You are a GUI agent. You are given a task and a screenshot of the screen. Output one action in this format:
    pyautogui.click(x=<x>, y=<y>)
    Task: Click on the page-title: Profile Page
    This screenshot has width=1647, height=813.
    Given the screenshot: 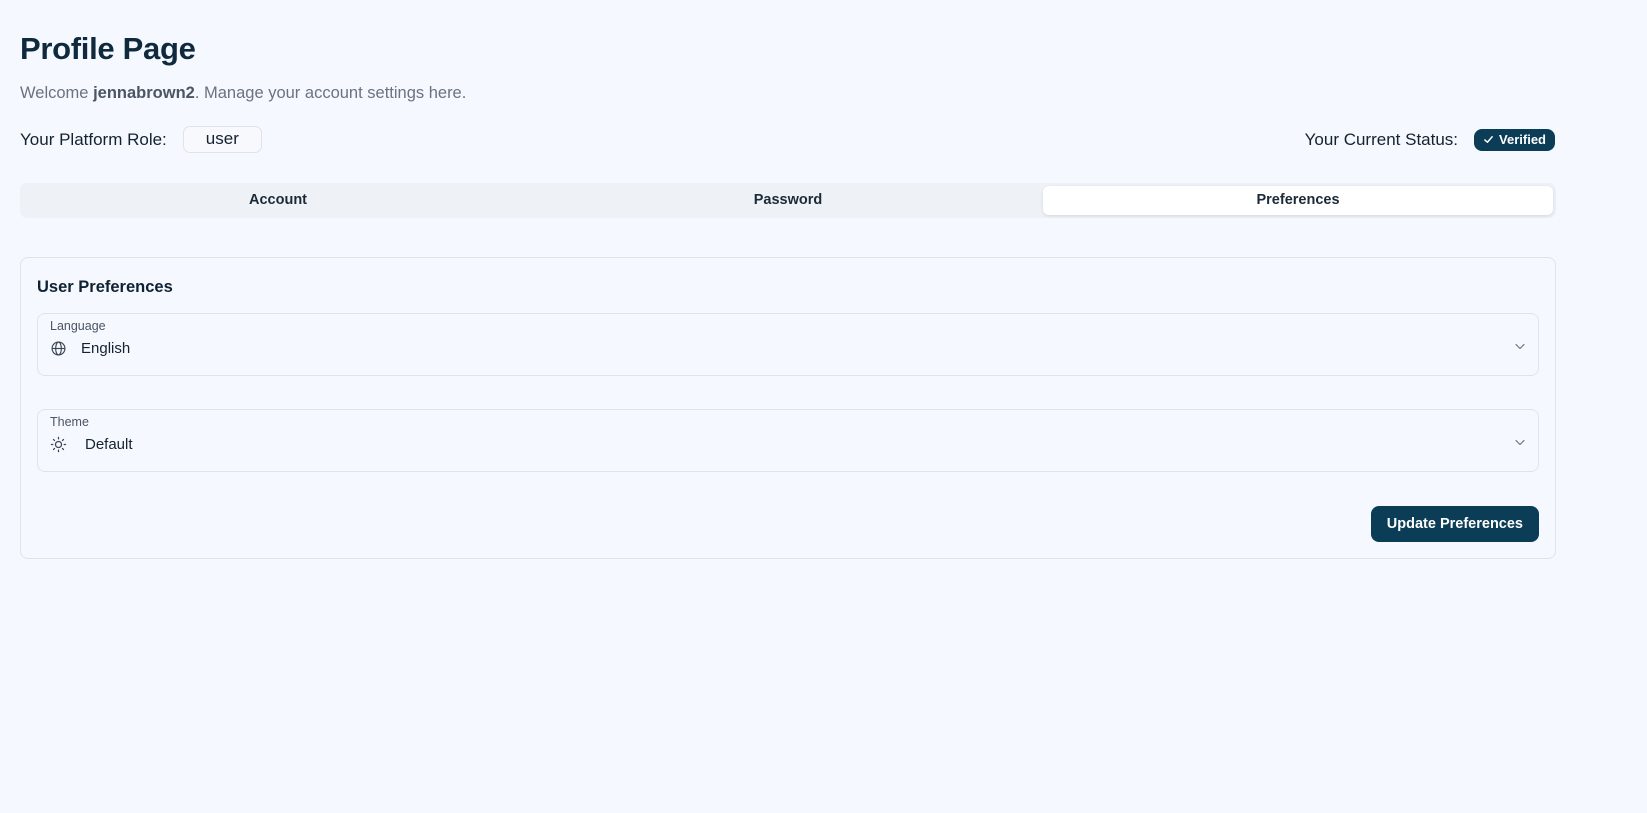 What is the action you would take?
    pyautogui.click(x=108, y=48)
    